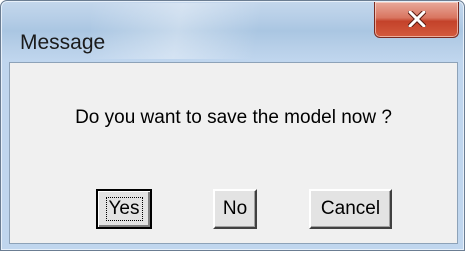  I want to click on dialog-message: Do you want to save the model now ?, so click(233, 117).